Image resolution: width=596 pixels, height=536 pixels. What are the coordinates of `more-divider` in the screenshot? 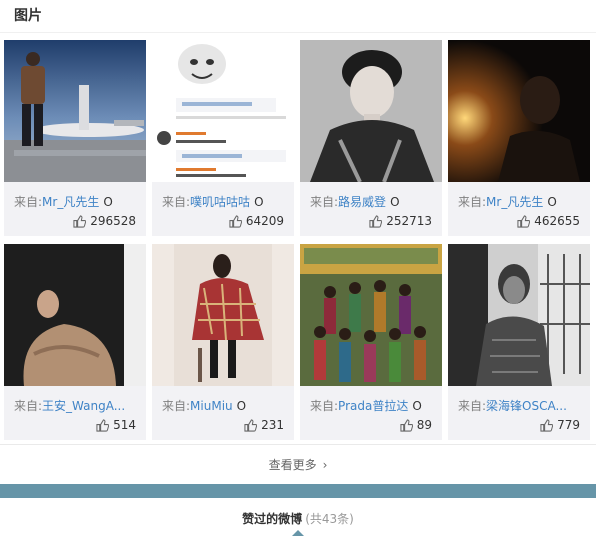 It's located at (298, 444).